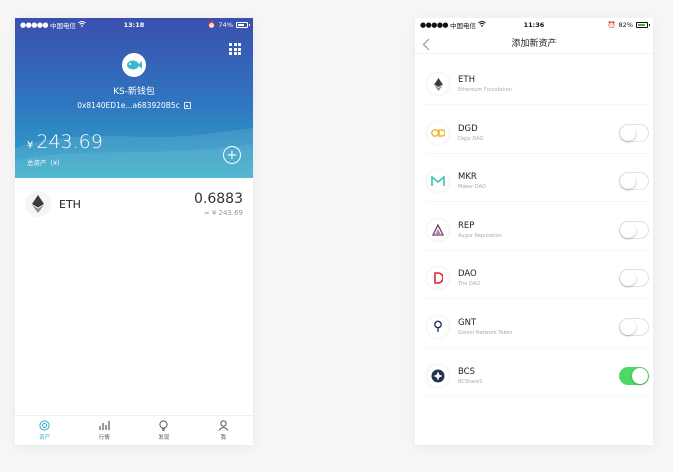  I want to click on balance-value: 243.69, so click(69, 142).